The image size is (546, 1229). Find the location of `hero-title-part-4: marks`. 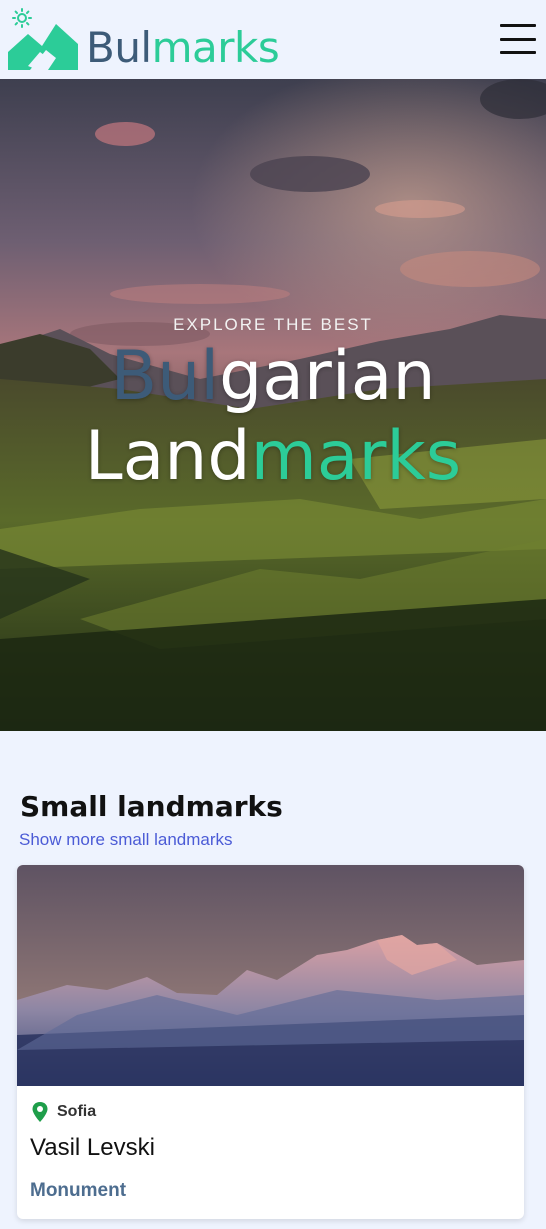

hero-title-part-4: marks is located at coordinates (356, 456).